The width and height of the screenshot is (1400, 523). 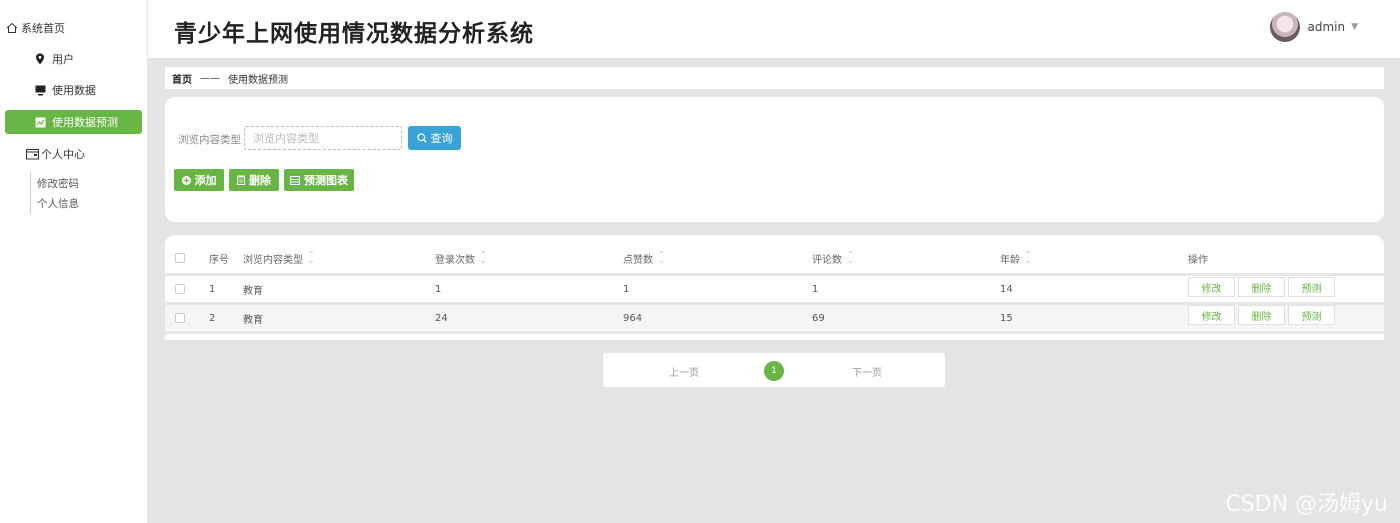 I want to click on sidebar-item-personal-center: 个人中心, so click(x=93, y=154).